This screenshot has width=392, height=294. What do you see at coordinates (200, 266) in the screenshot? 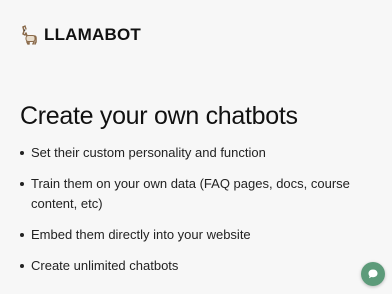
I see `feature-item: Create unlimited chatbots` at bounding box center [200, 266].